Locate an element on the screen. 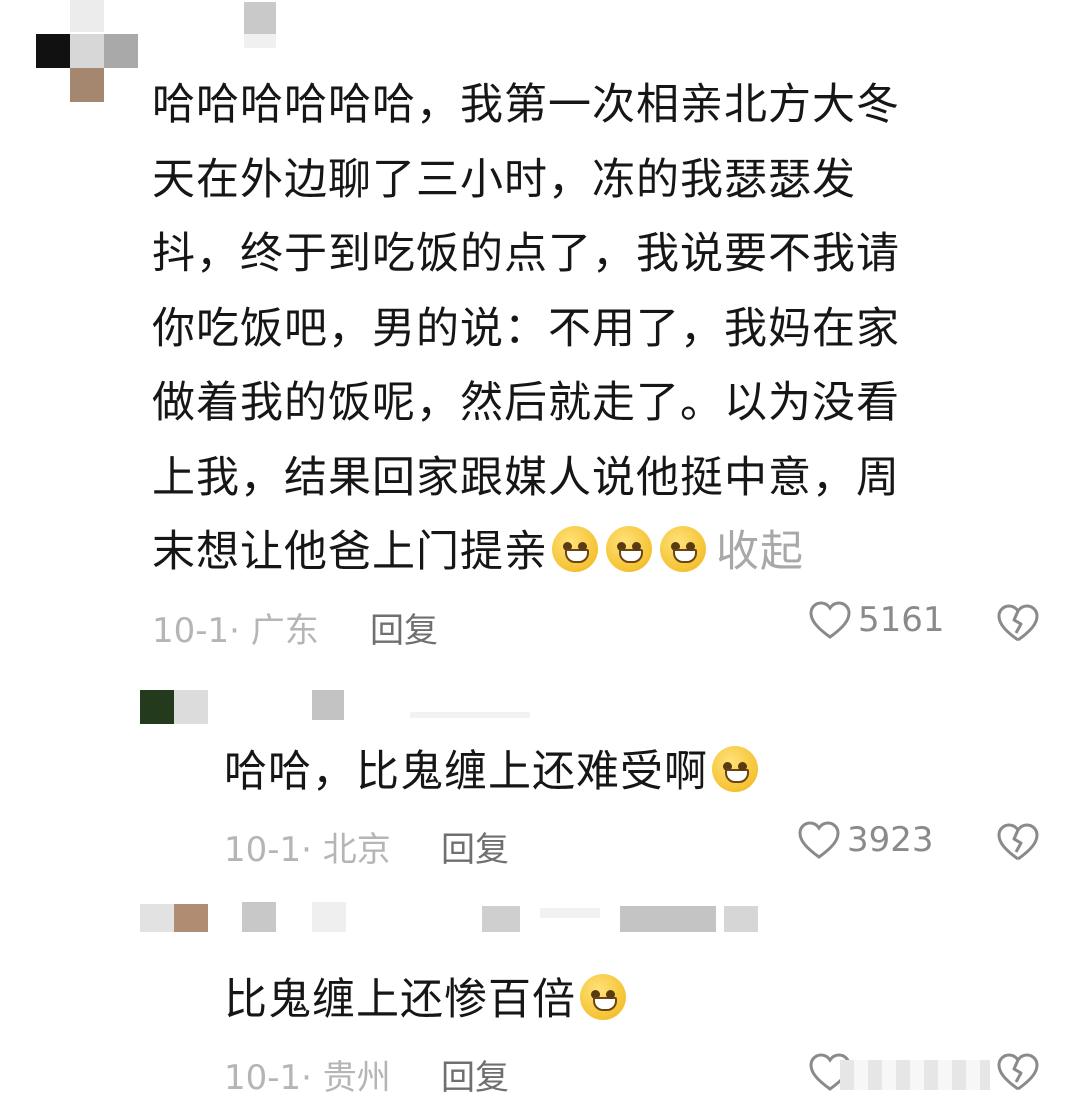 The height and width of the screenshot is (1104, 1080). comment-line: 你吃饭吧，男的说：不用了，我妈在家 is located at coordinates (526, 328).